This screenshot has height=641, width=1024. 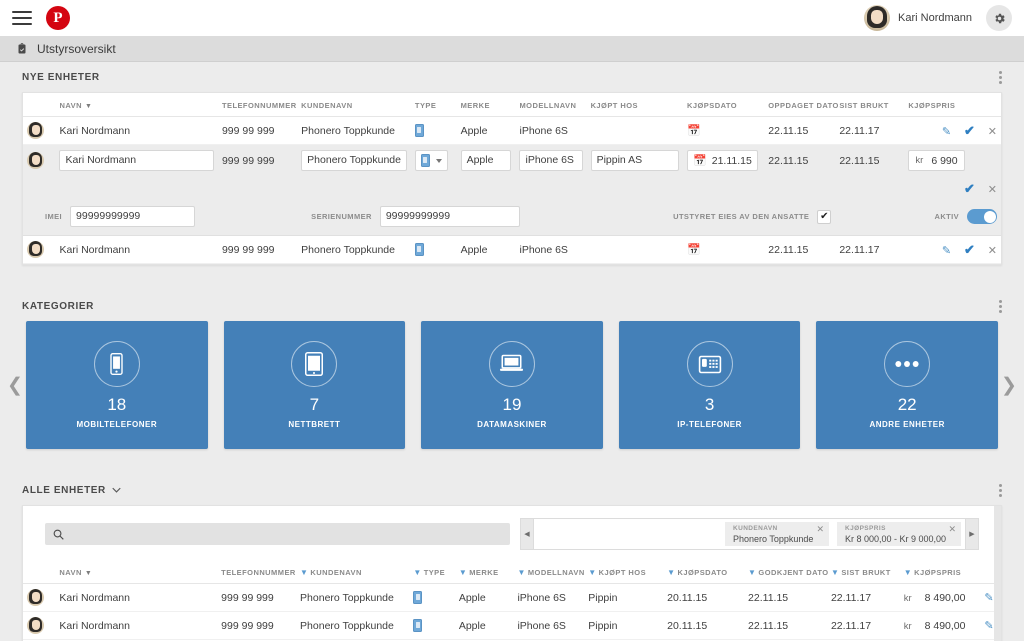 What do you see at coordinates (22, 18) in the screenshot?
I see `hamburger-menu-icon` at bounding box center [22, 18].